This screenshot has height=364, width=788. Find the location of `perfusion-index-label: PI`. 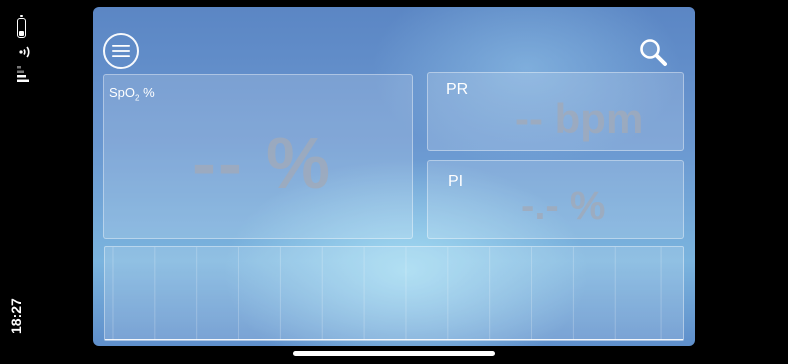

perfusion-index-label: PI is located at coordinates (456, 181).